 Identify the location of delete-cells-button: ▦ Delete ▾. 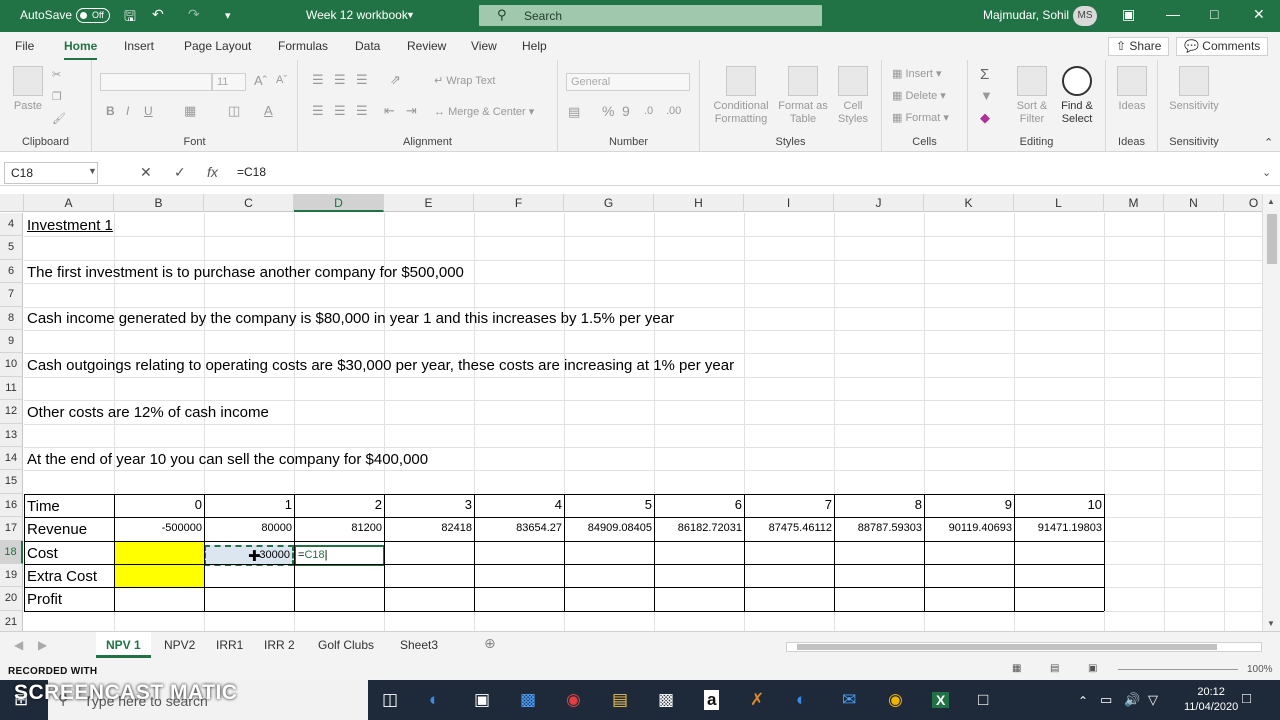
(919, 95).